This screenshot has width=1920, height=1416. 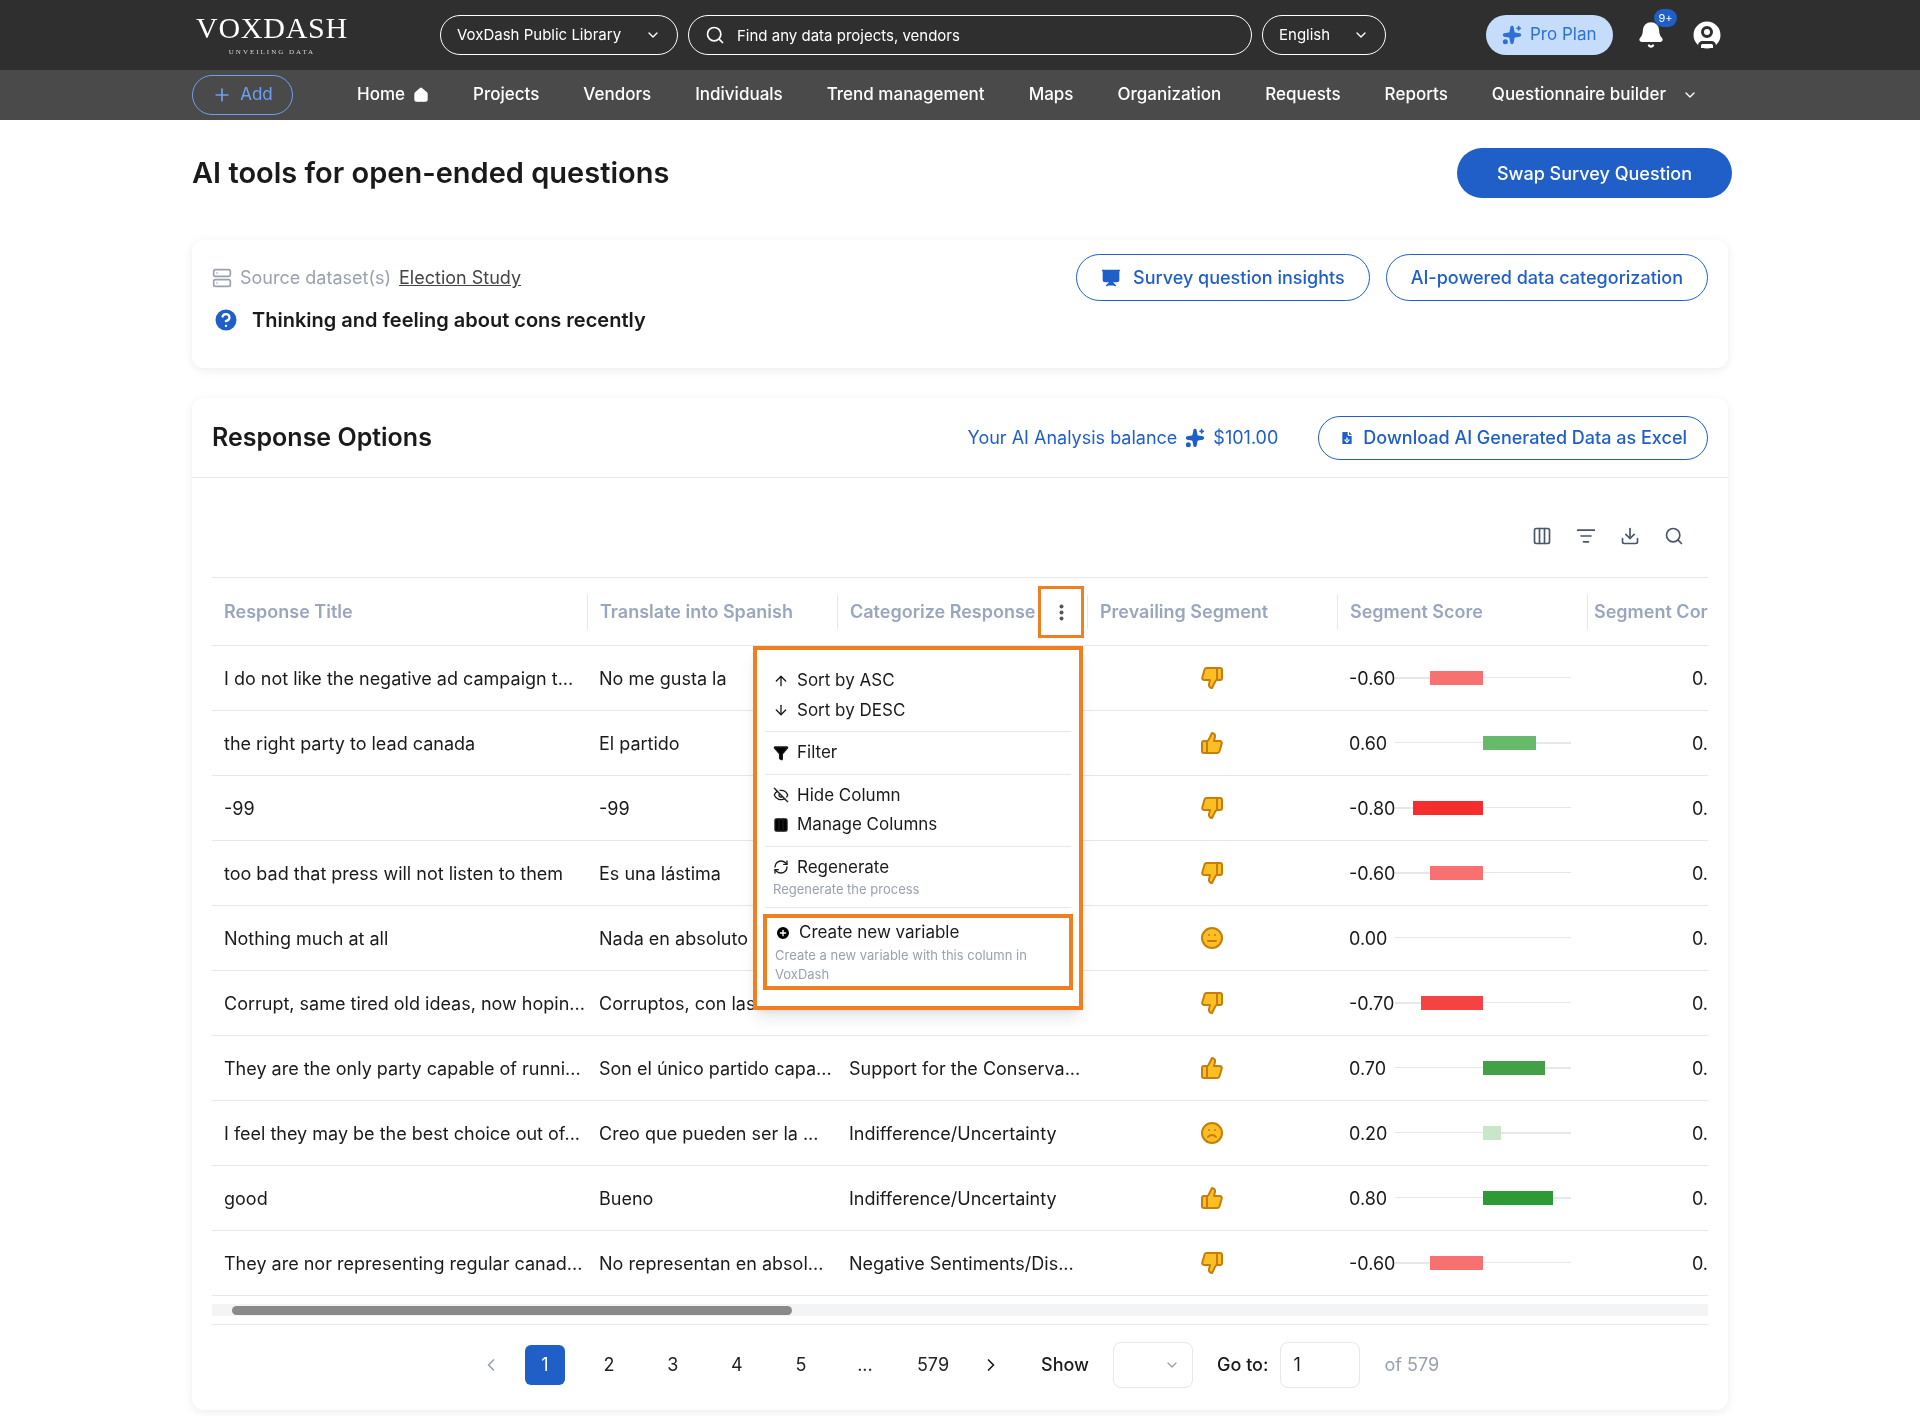 I want to click on menu-item: Sort by ASC, so click(x=918, y=681).